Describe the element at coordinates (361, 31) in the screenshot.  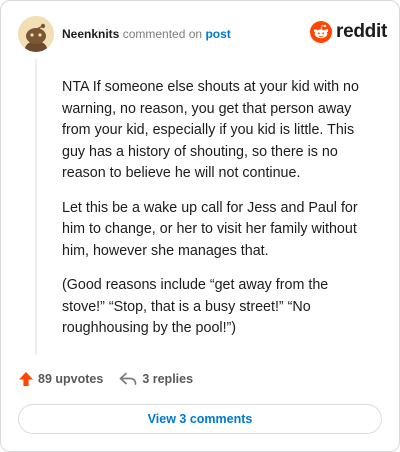
I see `reddit-wordmark: reddit` at that location.